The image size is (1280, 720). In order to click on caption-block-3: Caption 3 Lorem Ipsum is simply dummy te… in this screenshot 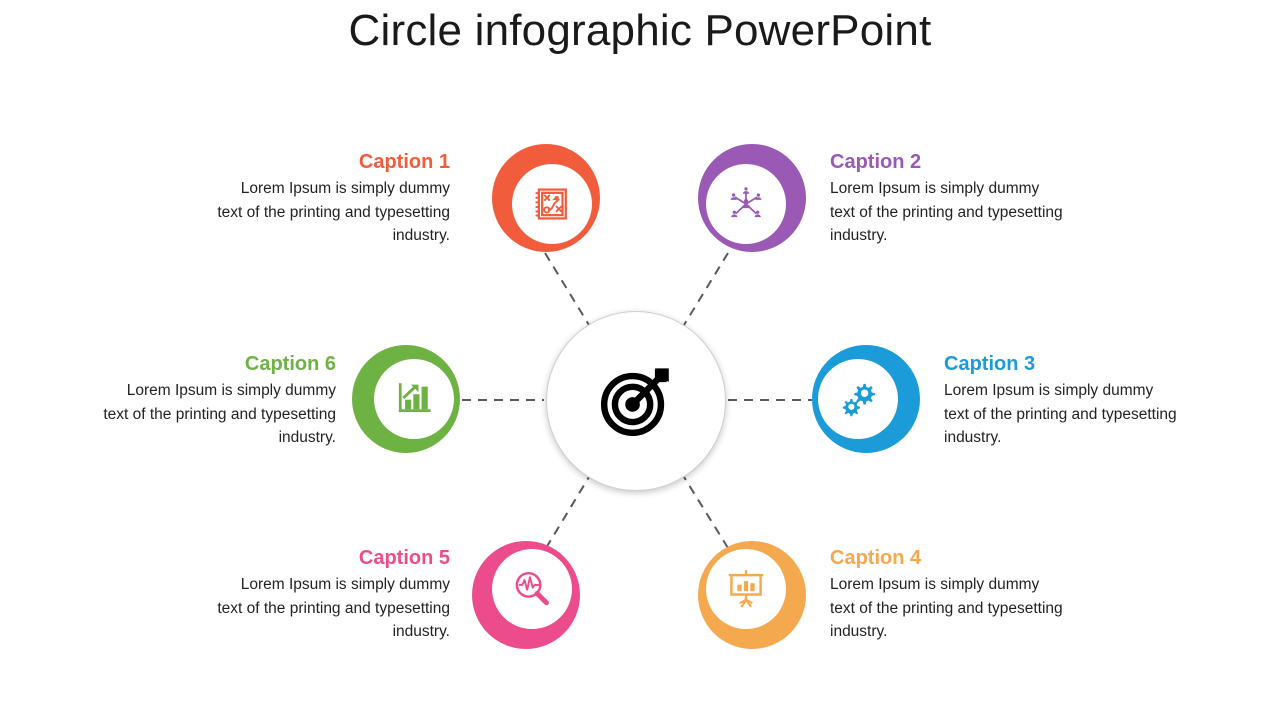, I will do `click(1061, 401)`.